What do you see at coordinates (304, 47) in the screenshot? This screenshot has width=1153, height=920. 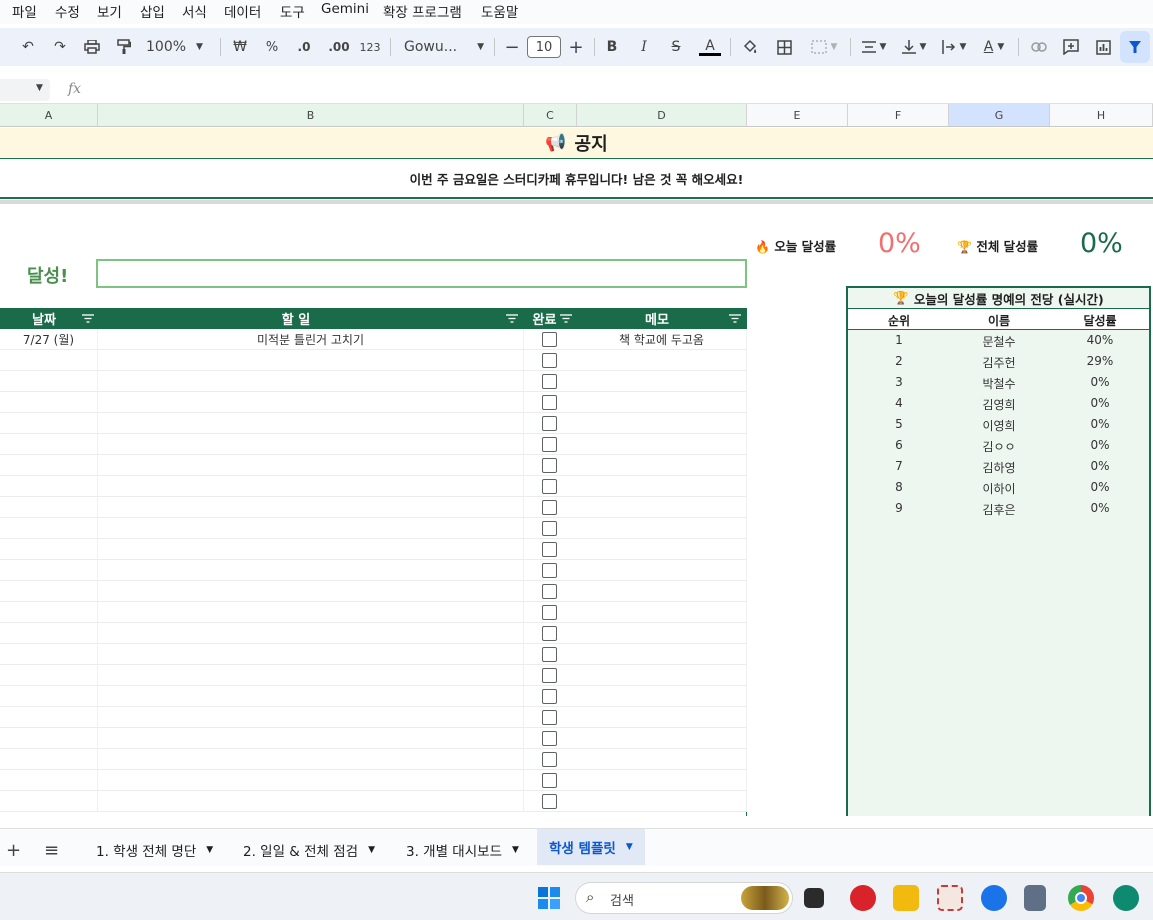 I see `decrease-decimal-button: .0` at bounding box center [304, 47].